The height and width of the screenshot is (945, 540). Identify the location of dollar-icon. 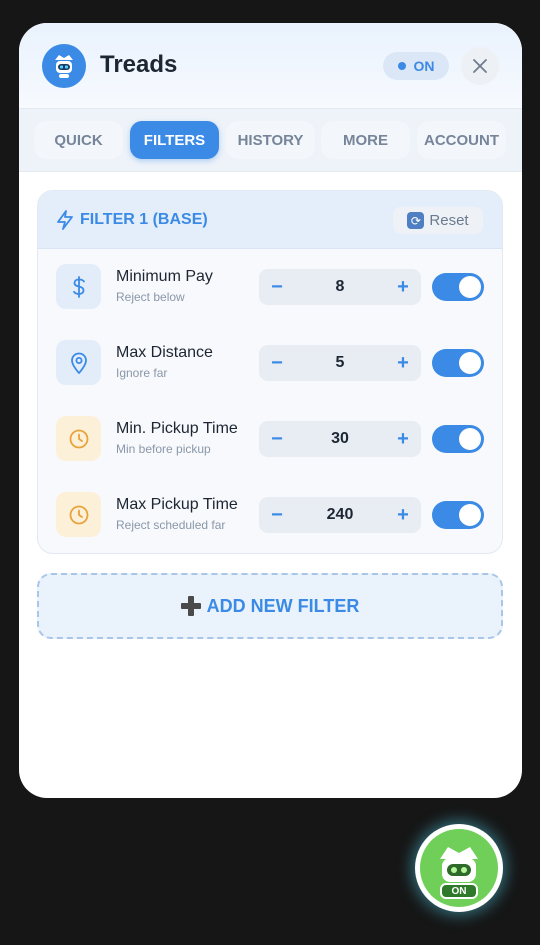
(78, 286).